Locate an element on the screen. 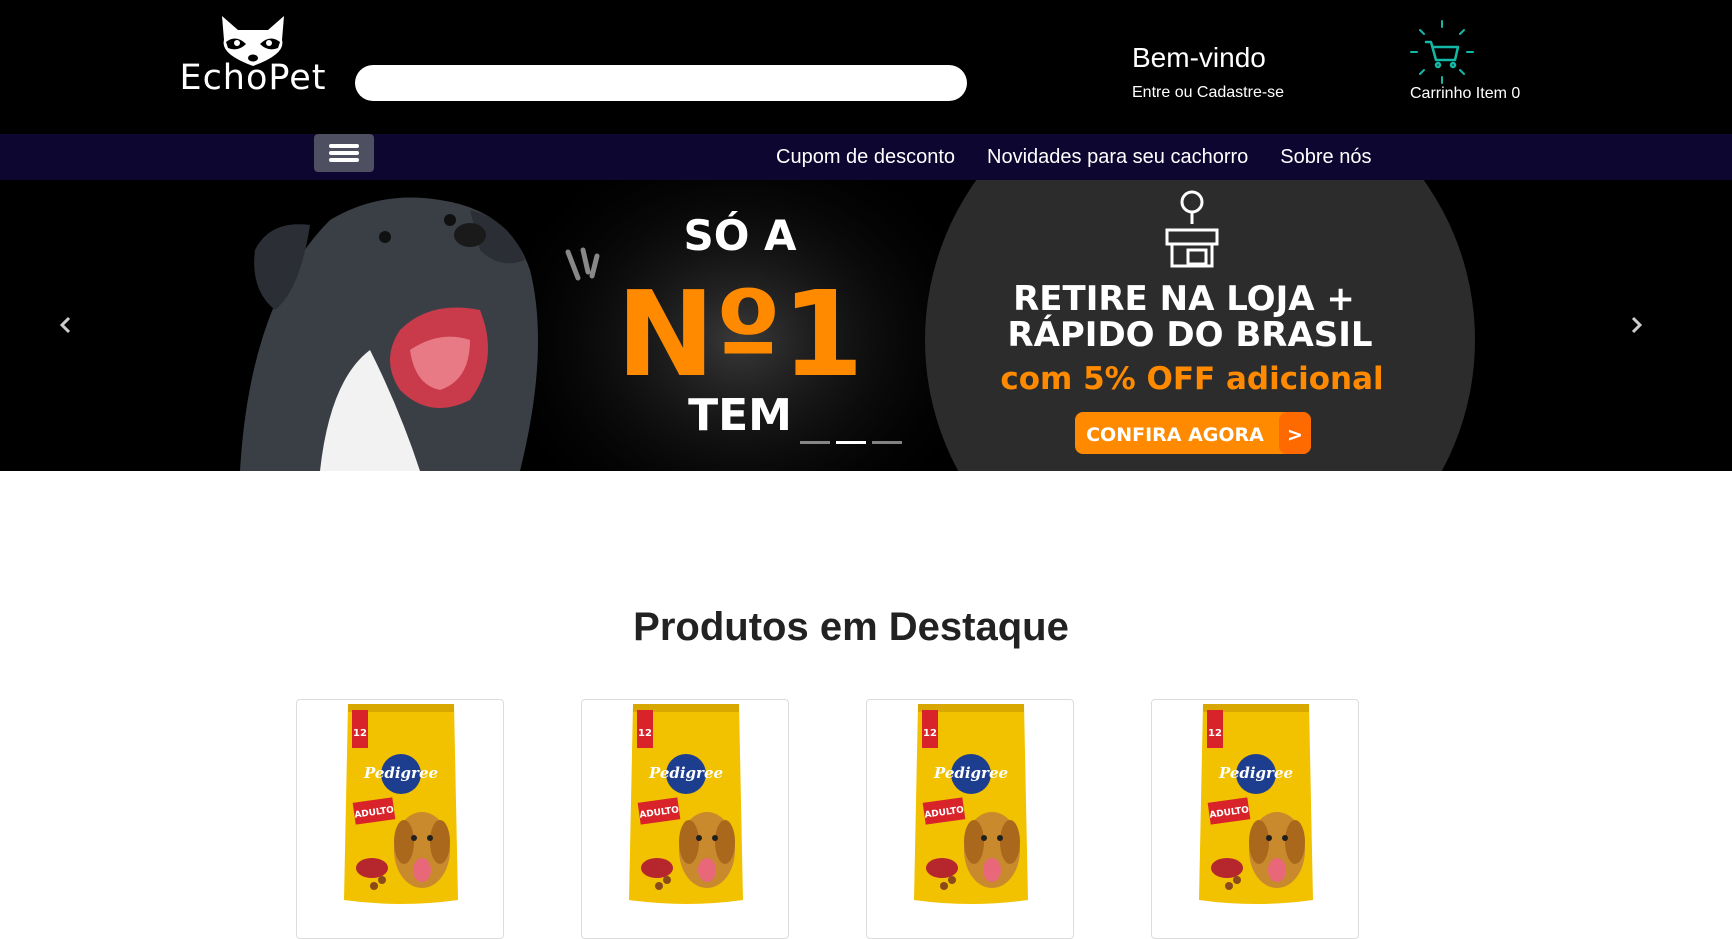 The height and width of the screenshot is (939, 1732). chevron-right-icon is located at coordinates (1637, 325).